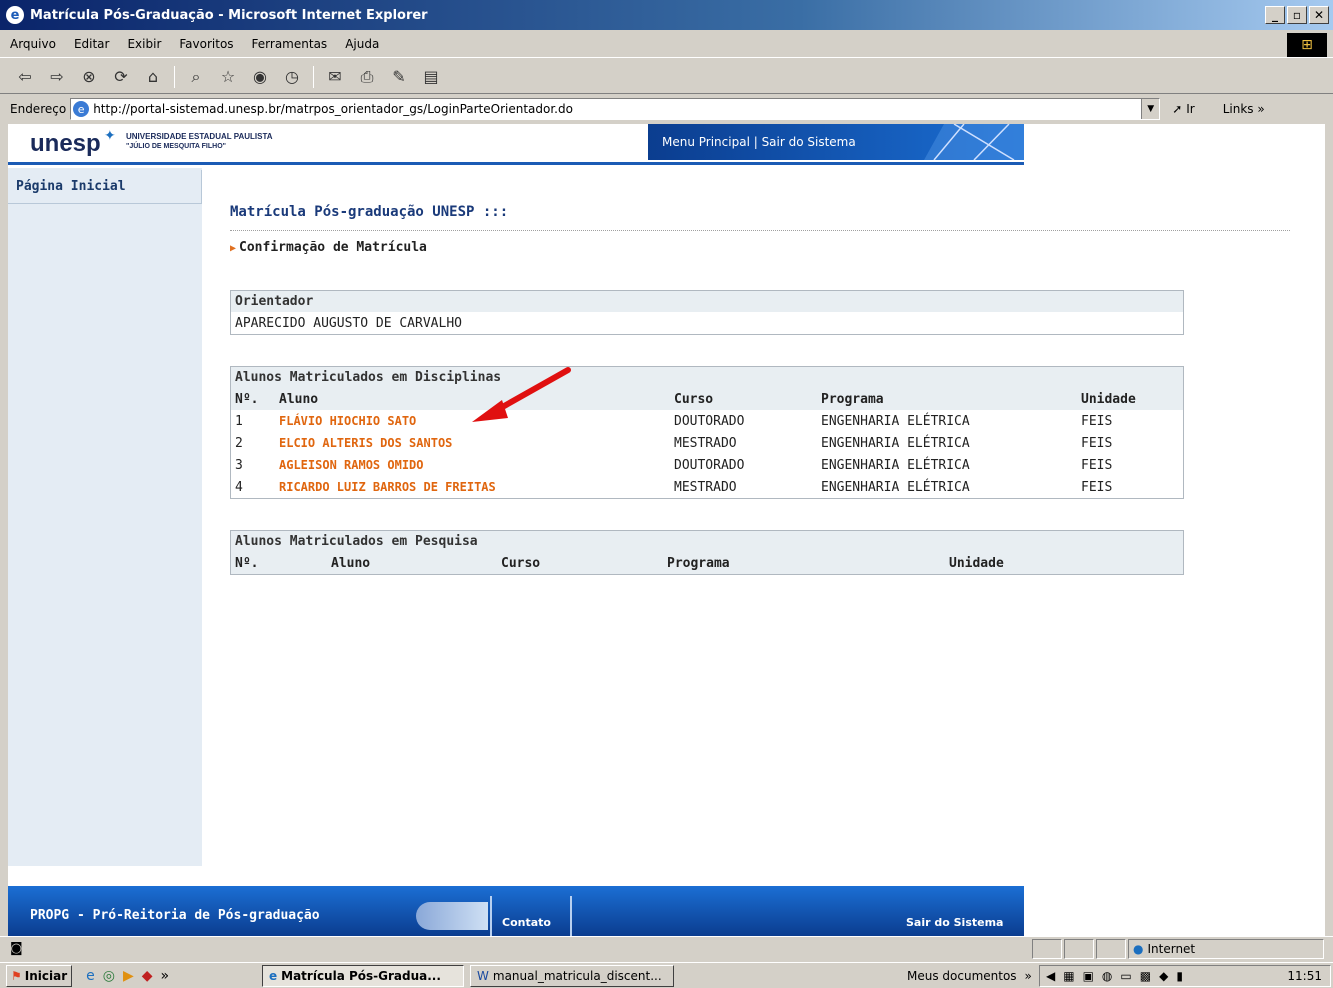 This screenshot has width=1333, height=988. I want to click on links-button: Links », so click(1244, 109).